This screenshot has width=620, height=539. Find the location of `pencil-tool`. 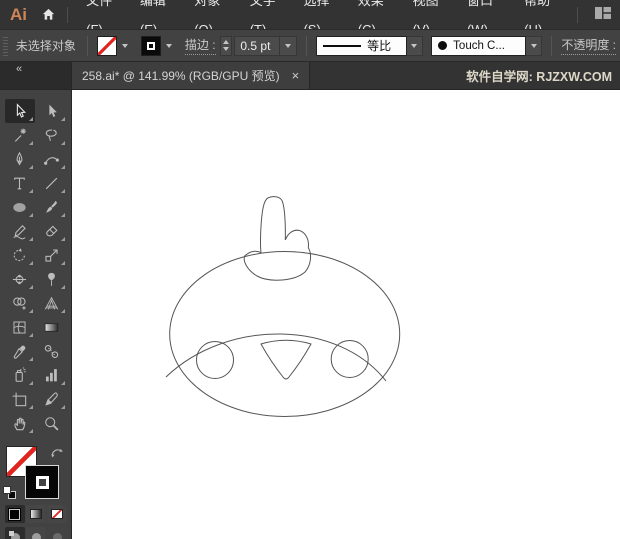

pencil-tool is located at coordinates (20, 231).